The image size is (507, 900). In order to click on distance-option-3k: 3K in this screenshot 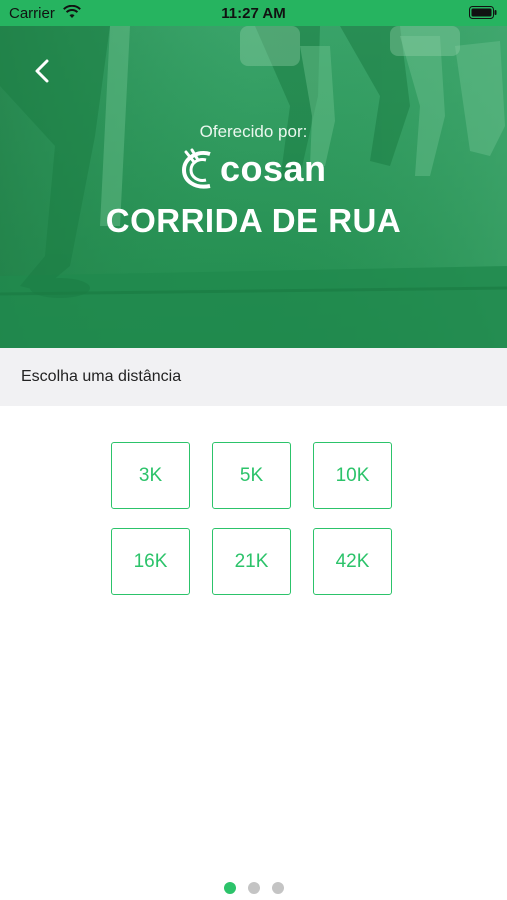, I will do `click(150, 475)`.